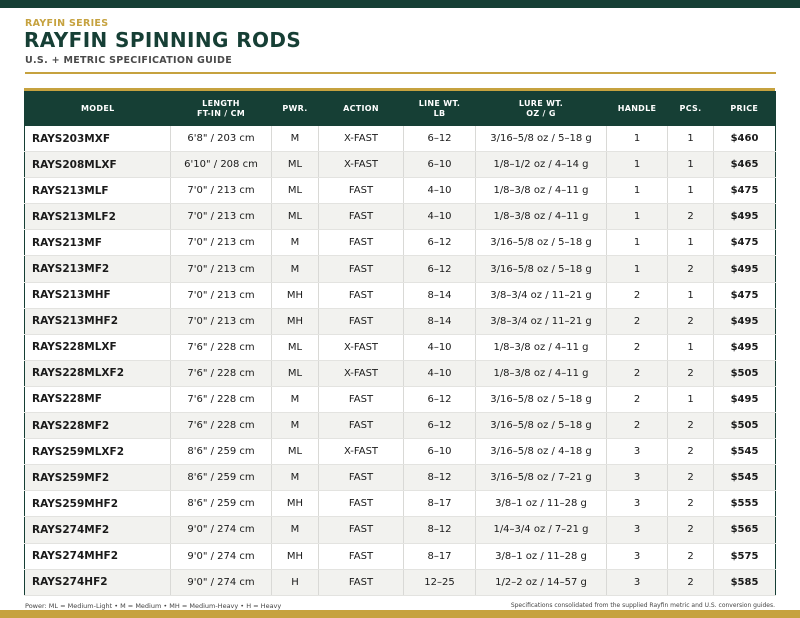  What do you see at coordinates (744, 165) in the screenshot?
I see `cell-price: $465` at bounding box center [744, 165].